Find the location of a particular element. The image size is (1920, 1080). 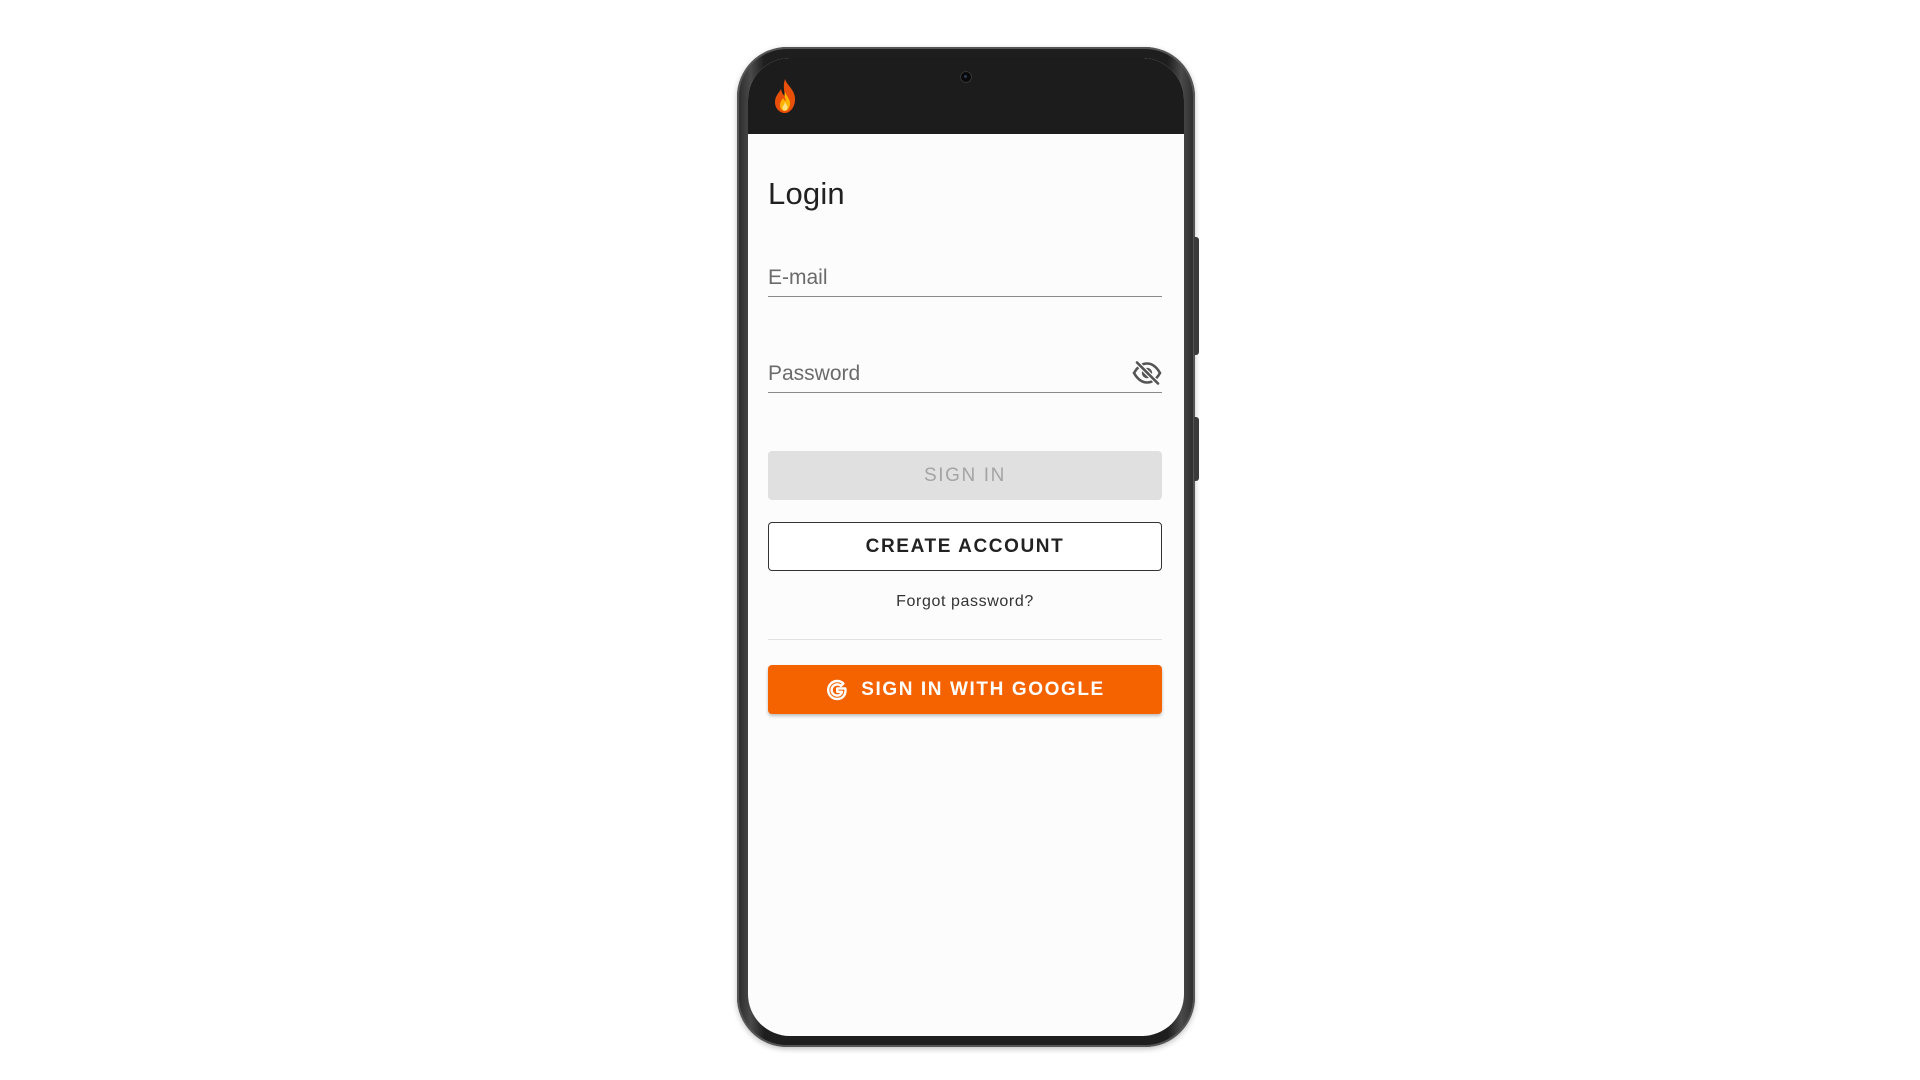

google-g-icon is located at coordinates (837, 689).